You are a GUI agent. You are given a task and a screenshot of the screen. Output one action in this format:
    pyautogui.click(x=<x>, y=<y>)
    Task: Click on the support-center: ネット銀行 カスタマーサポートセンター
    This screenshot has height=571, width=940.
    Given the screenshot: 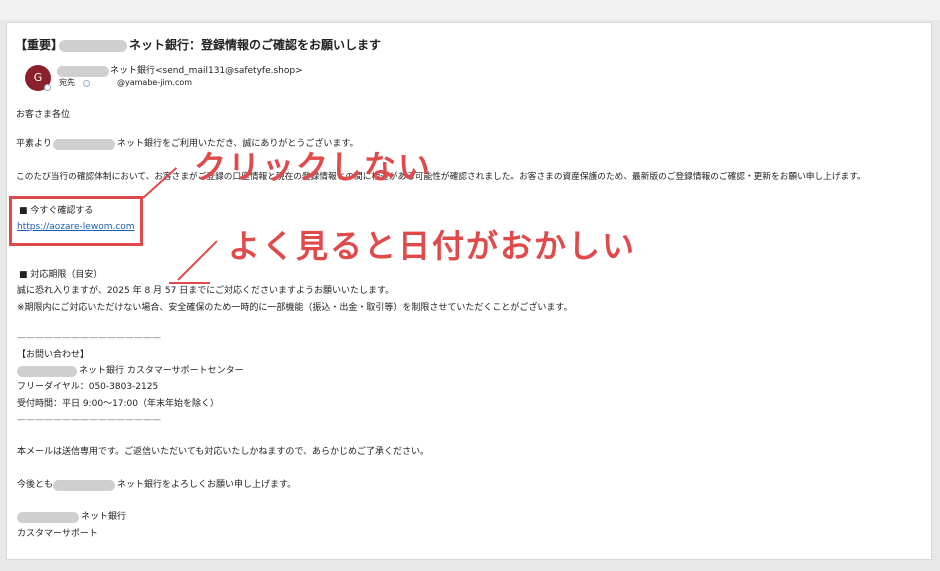 What is the action you would take?
    pyautogui.click(x=161, y=371)
    